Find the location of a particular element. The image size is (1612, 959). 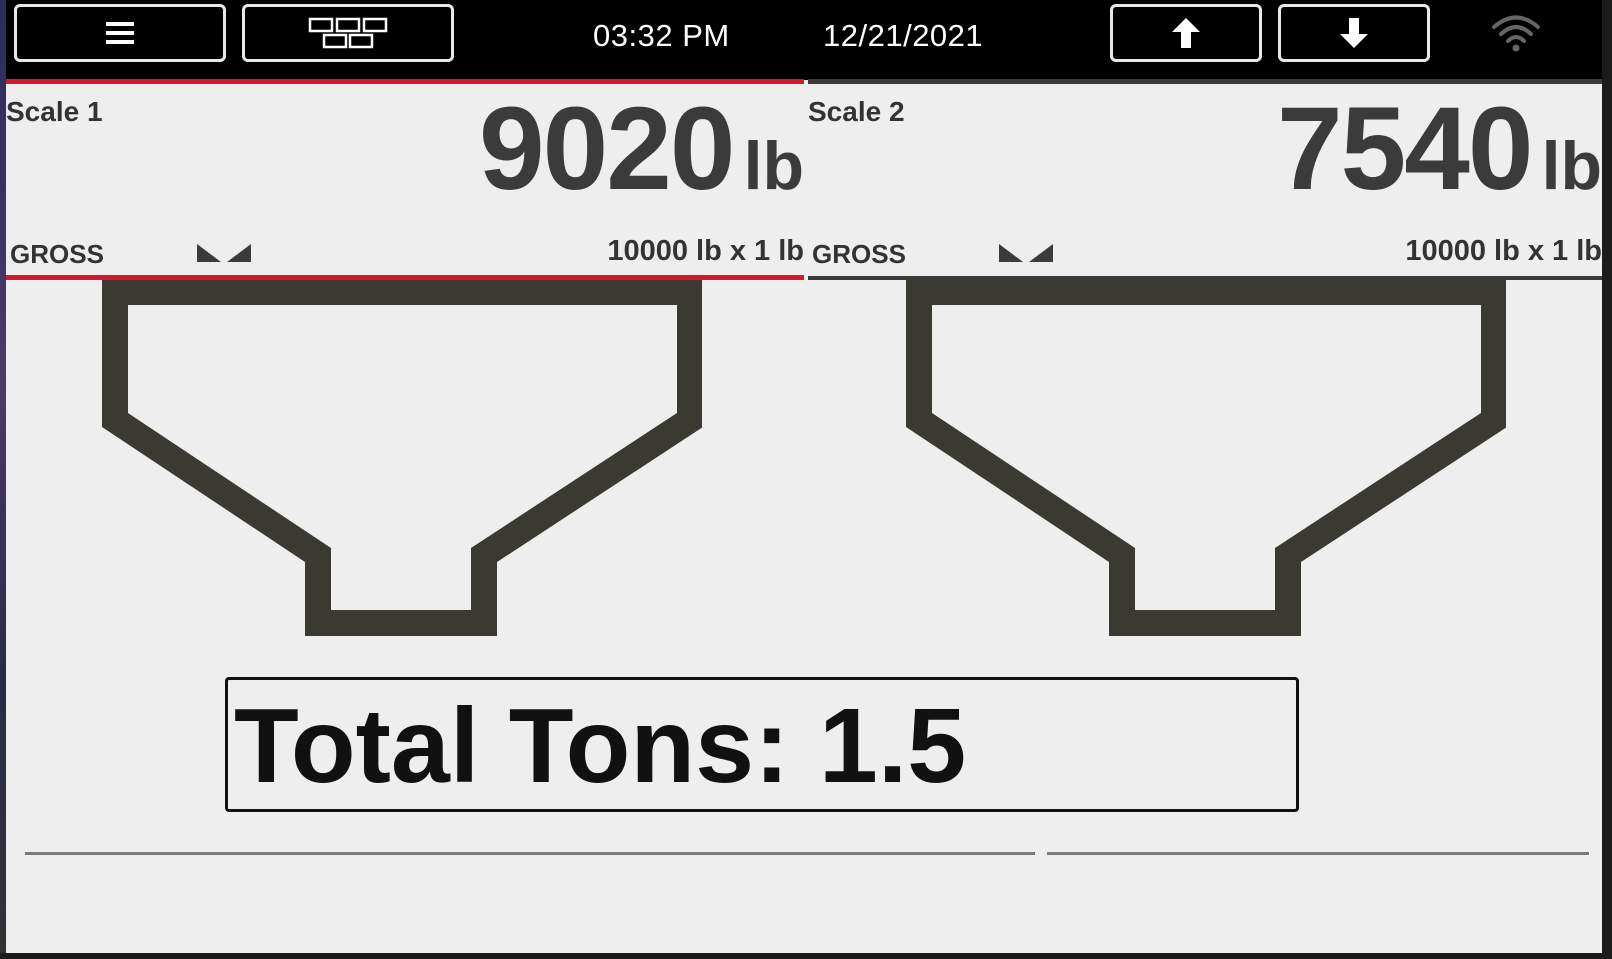

total-tons-text: Total Tons: 1.5 is located at coordinates (600, 746).